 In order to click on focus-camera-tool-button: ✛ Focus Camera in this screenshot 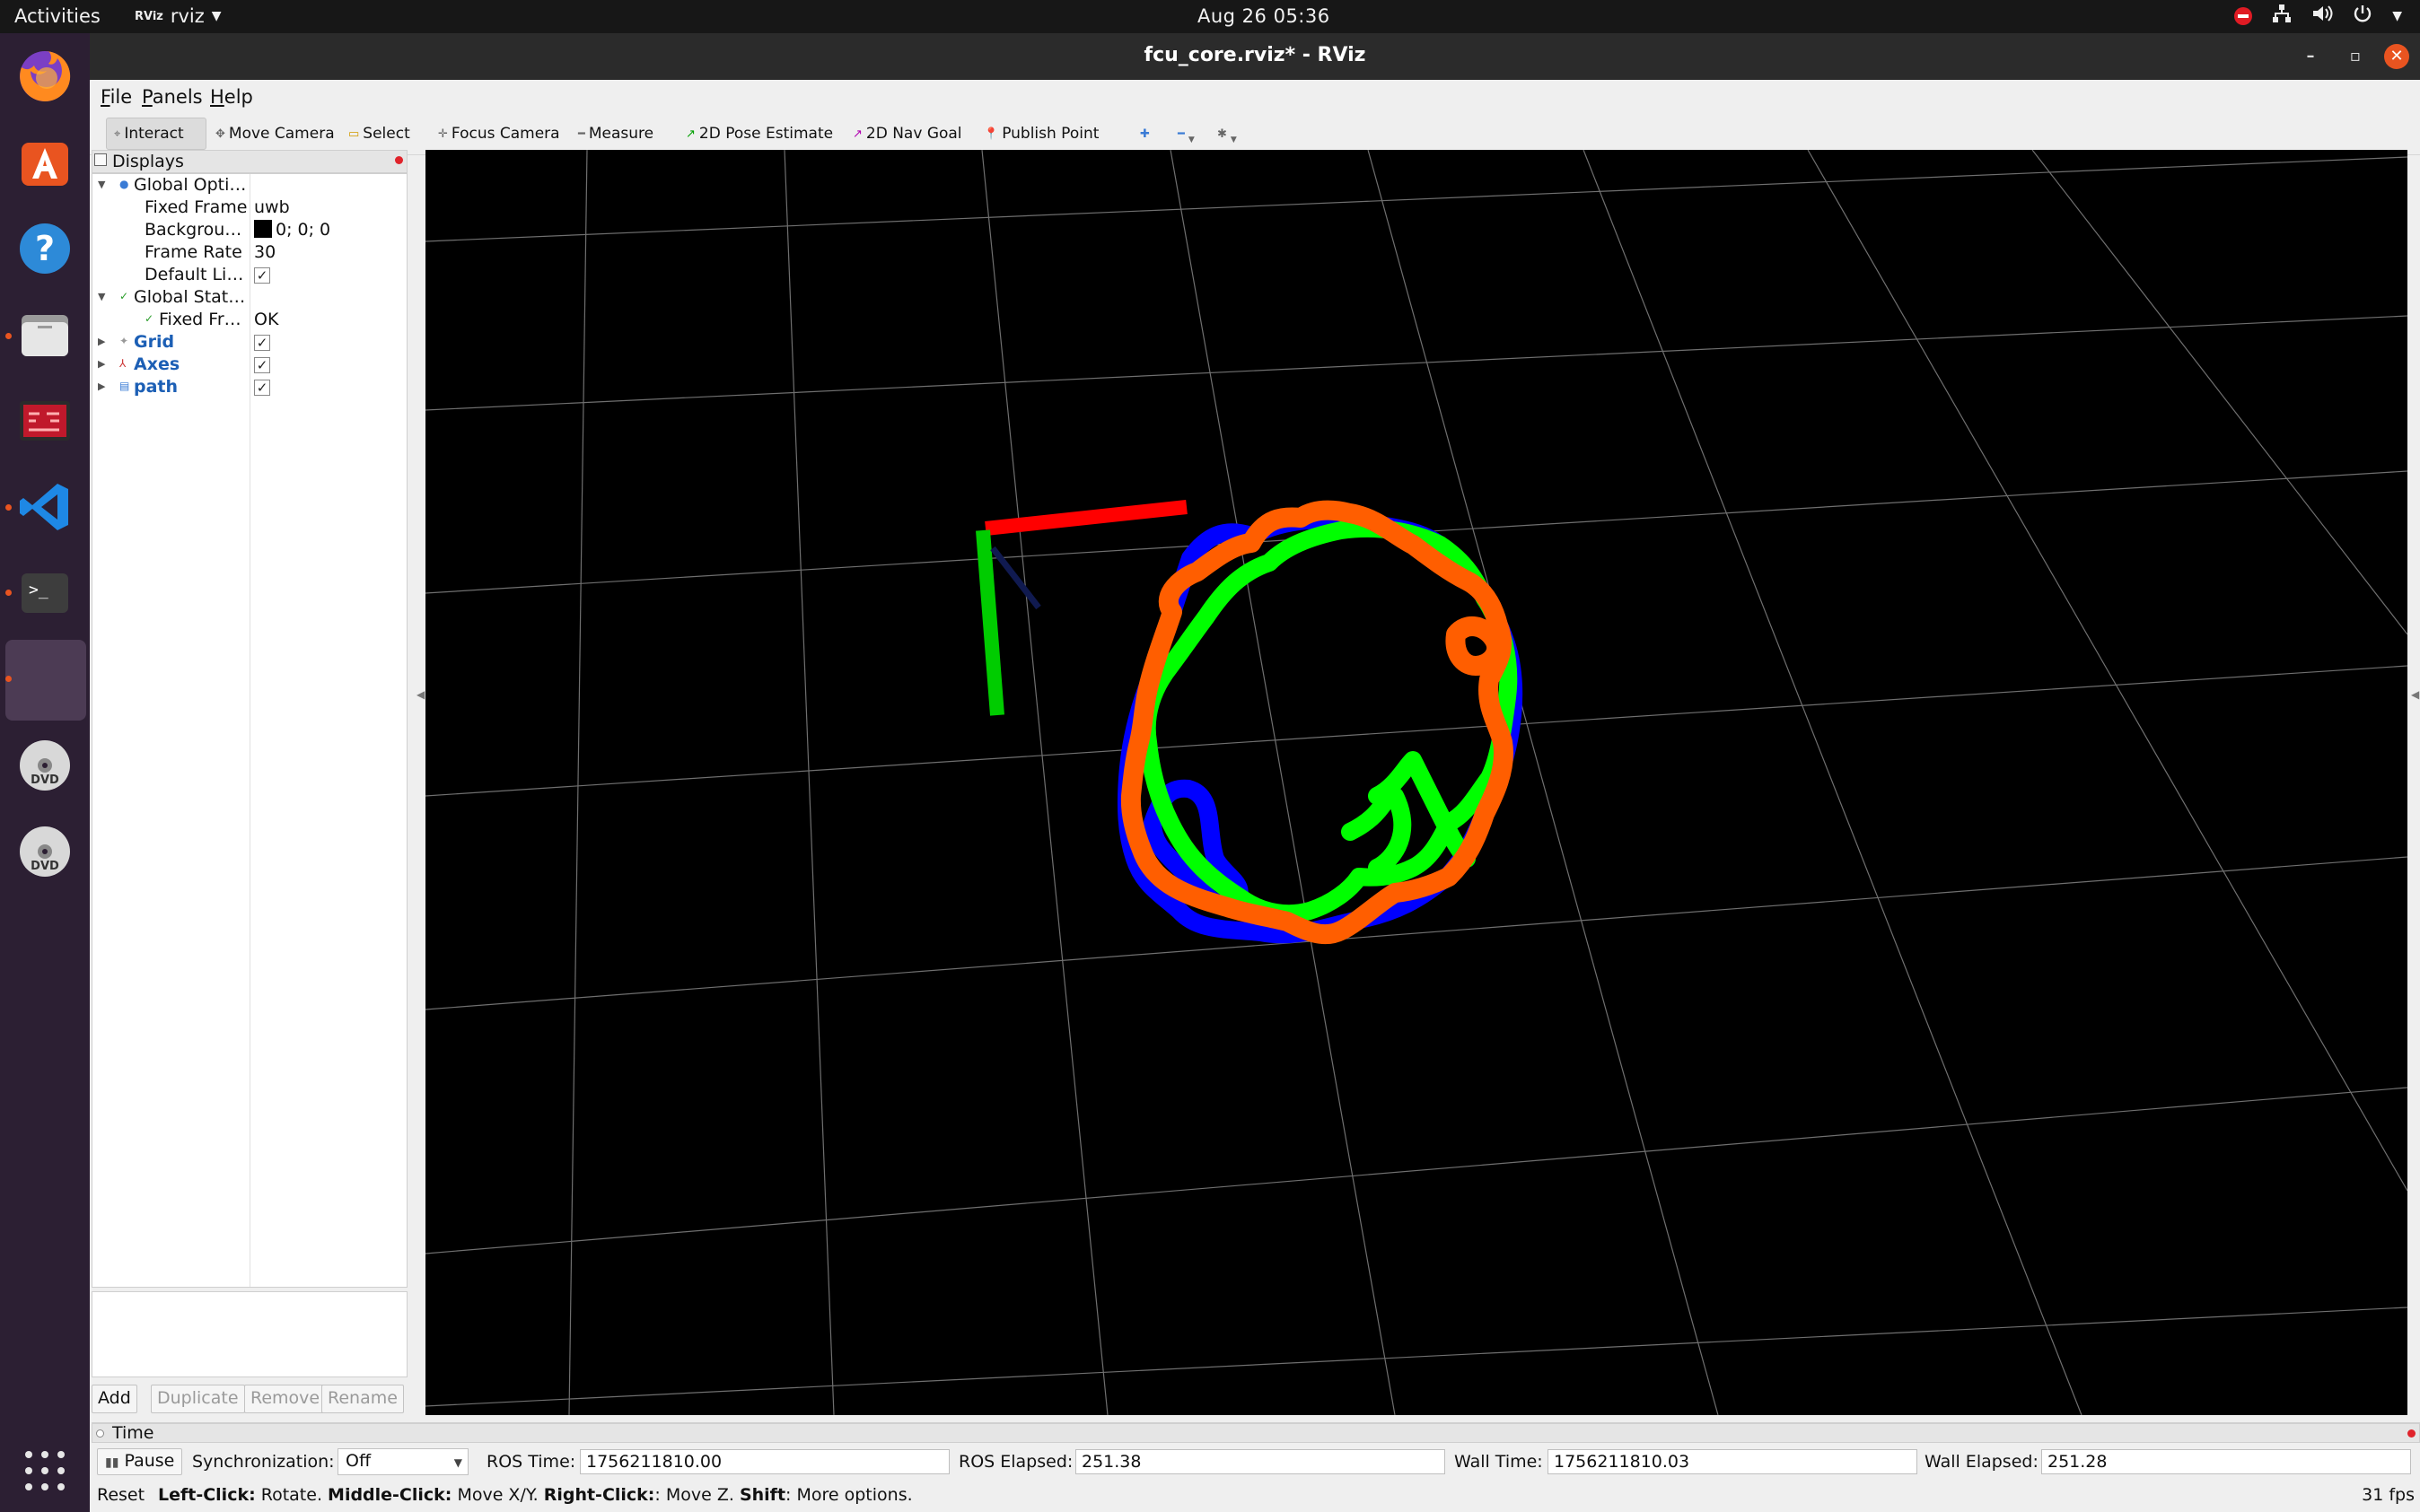, I will do `click(499, 134)`.